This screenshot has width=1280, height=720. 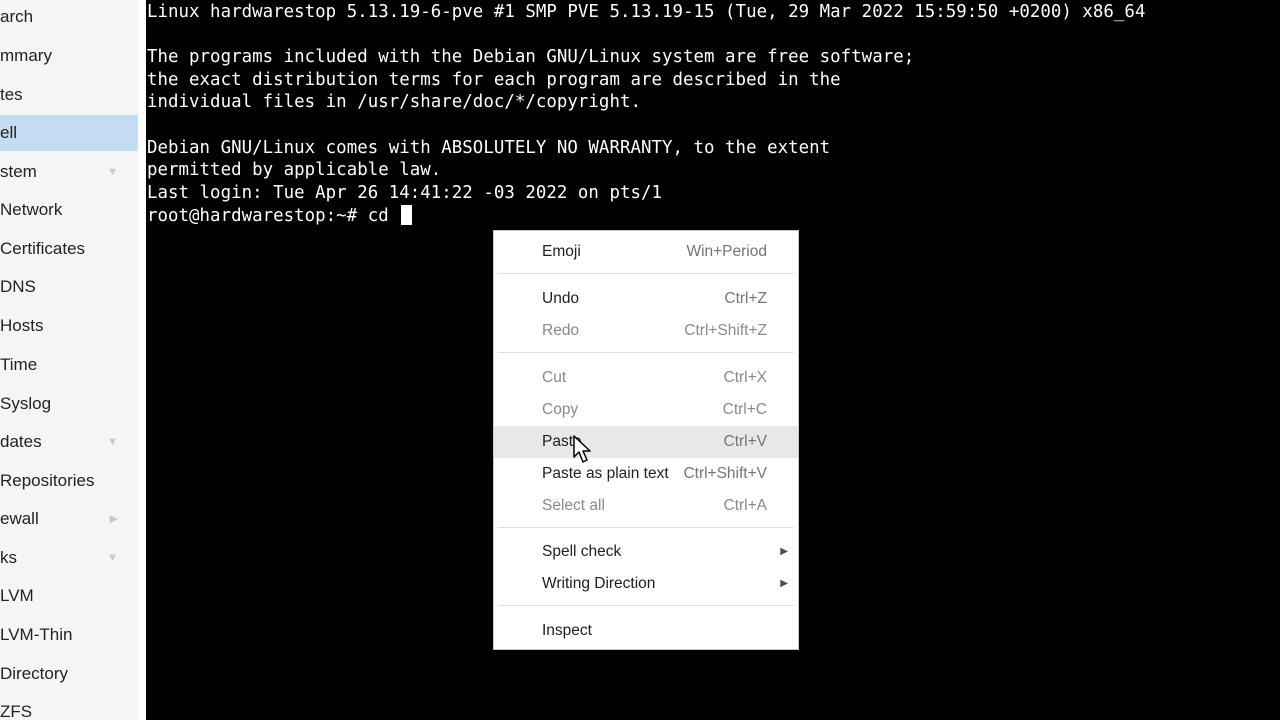 What do you see at coordinates (69, 133) in the screenshot?
I see `sidebar-item-shell: ell` at bounding box center [69, 133].